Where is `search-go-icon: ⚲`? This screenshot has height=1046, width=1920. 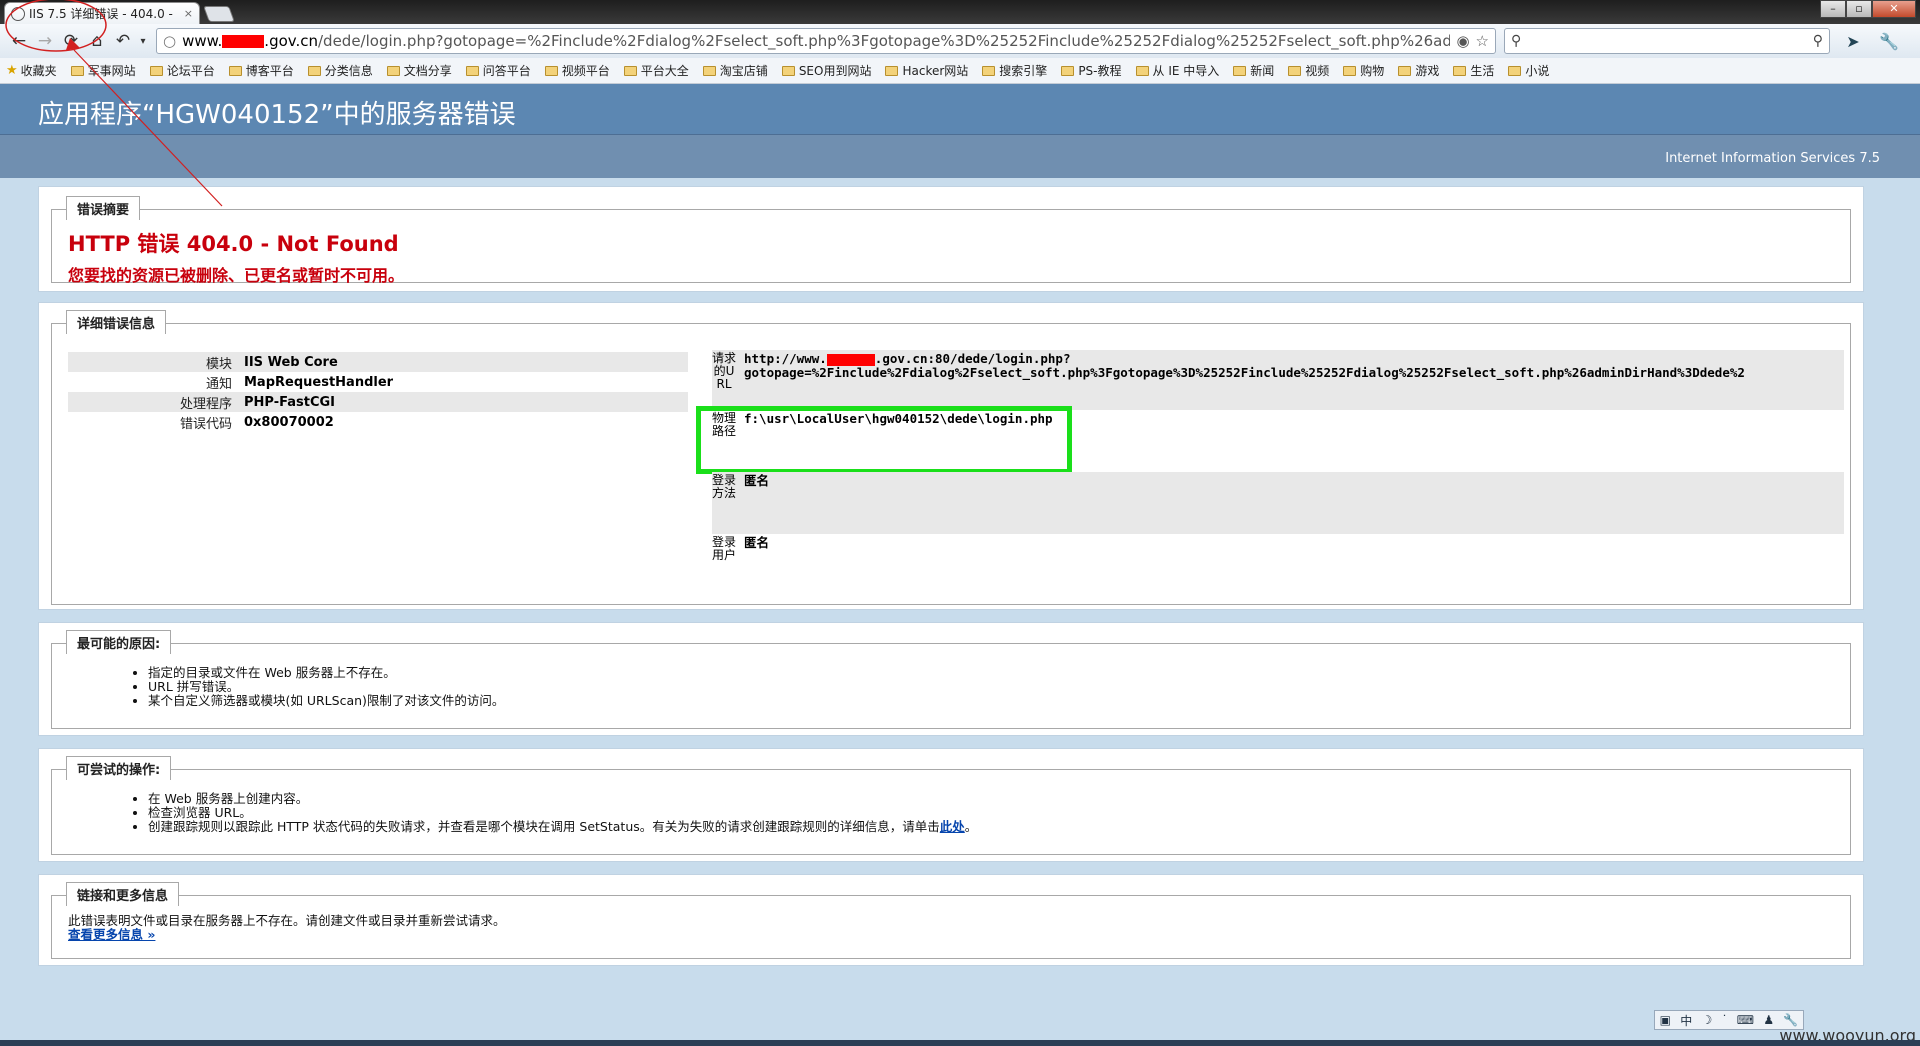
search-go-icon: ⚲ is located at coordinates (1818, 41).